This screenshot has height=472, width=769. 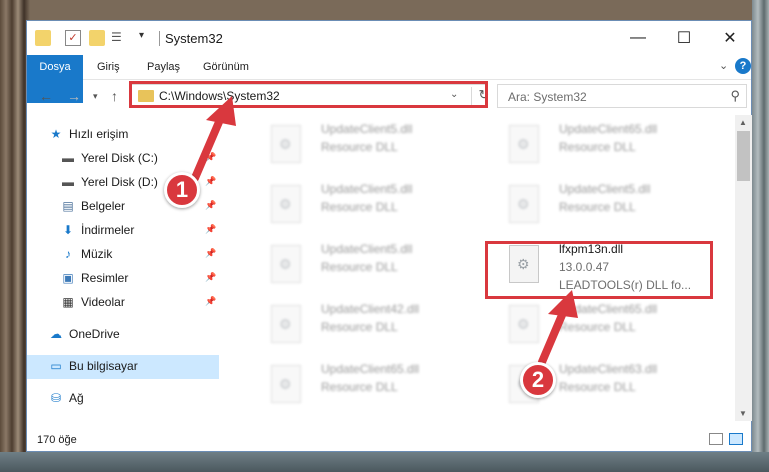 I want to click on sidebar-item: ▬ Yerel Disk (C:) 📌, so click(x=123, y=159).